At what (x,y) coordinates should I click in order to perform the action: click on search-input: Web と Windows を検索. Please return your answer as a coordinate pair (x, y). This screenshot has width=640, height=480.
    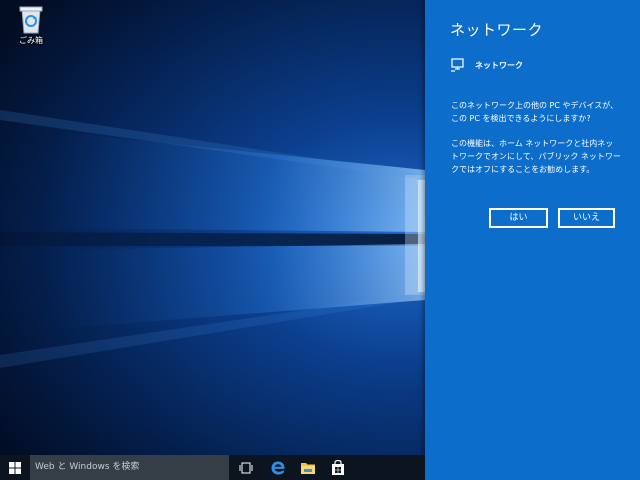
    Looking at the image, I should click on (129, 467).